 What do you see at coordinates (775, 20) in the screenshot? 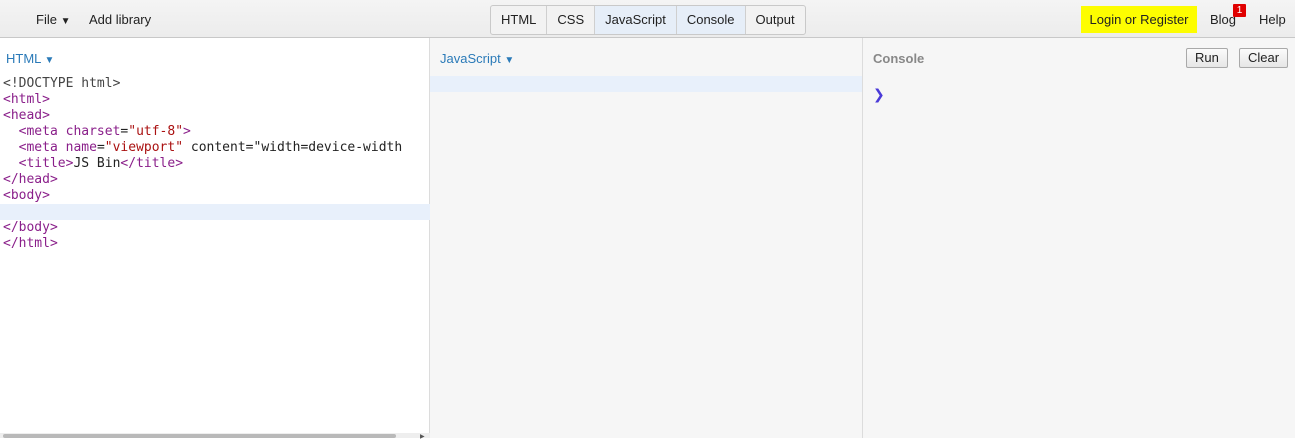
I see `tab-output: Output` at bounding box center [775, 20].